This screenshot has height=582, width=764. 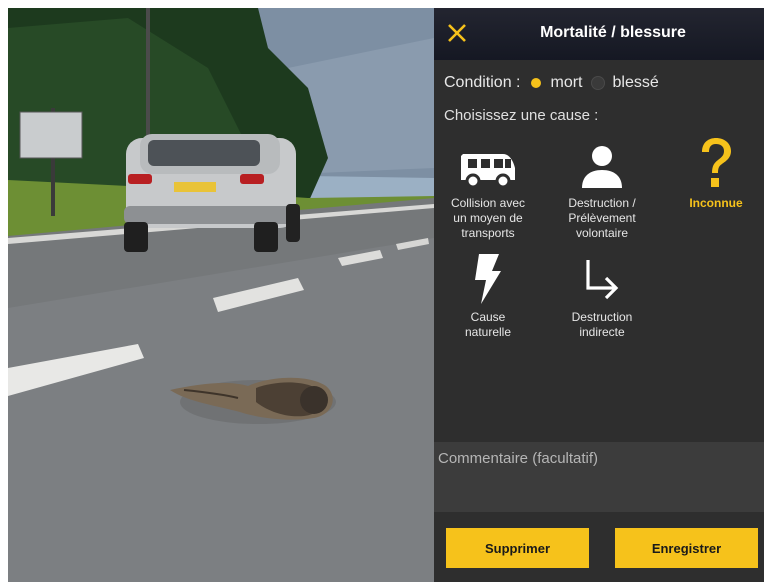 I want to click on panel-title: Mortalité / blessure, so click(x=613, y=32).